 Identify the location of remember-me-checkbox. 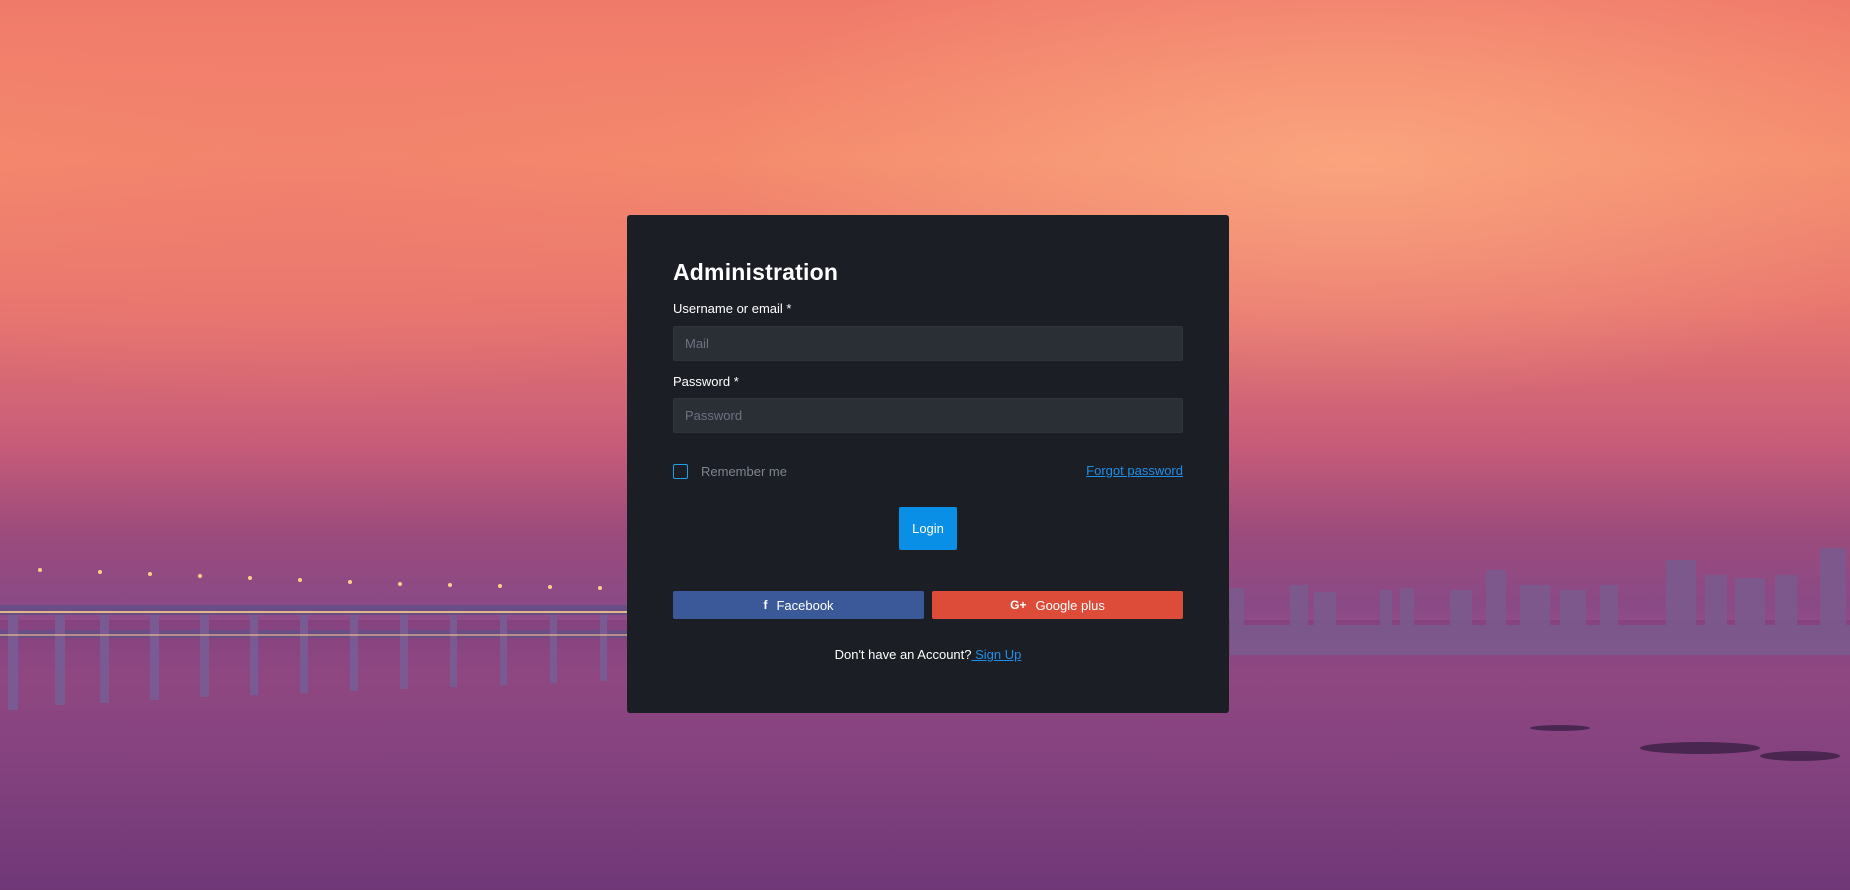
(680, 471).